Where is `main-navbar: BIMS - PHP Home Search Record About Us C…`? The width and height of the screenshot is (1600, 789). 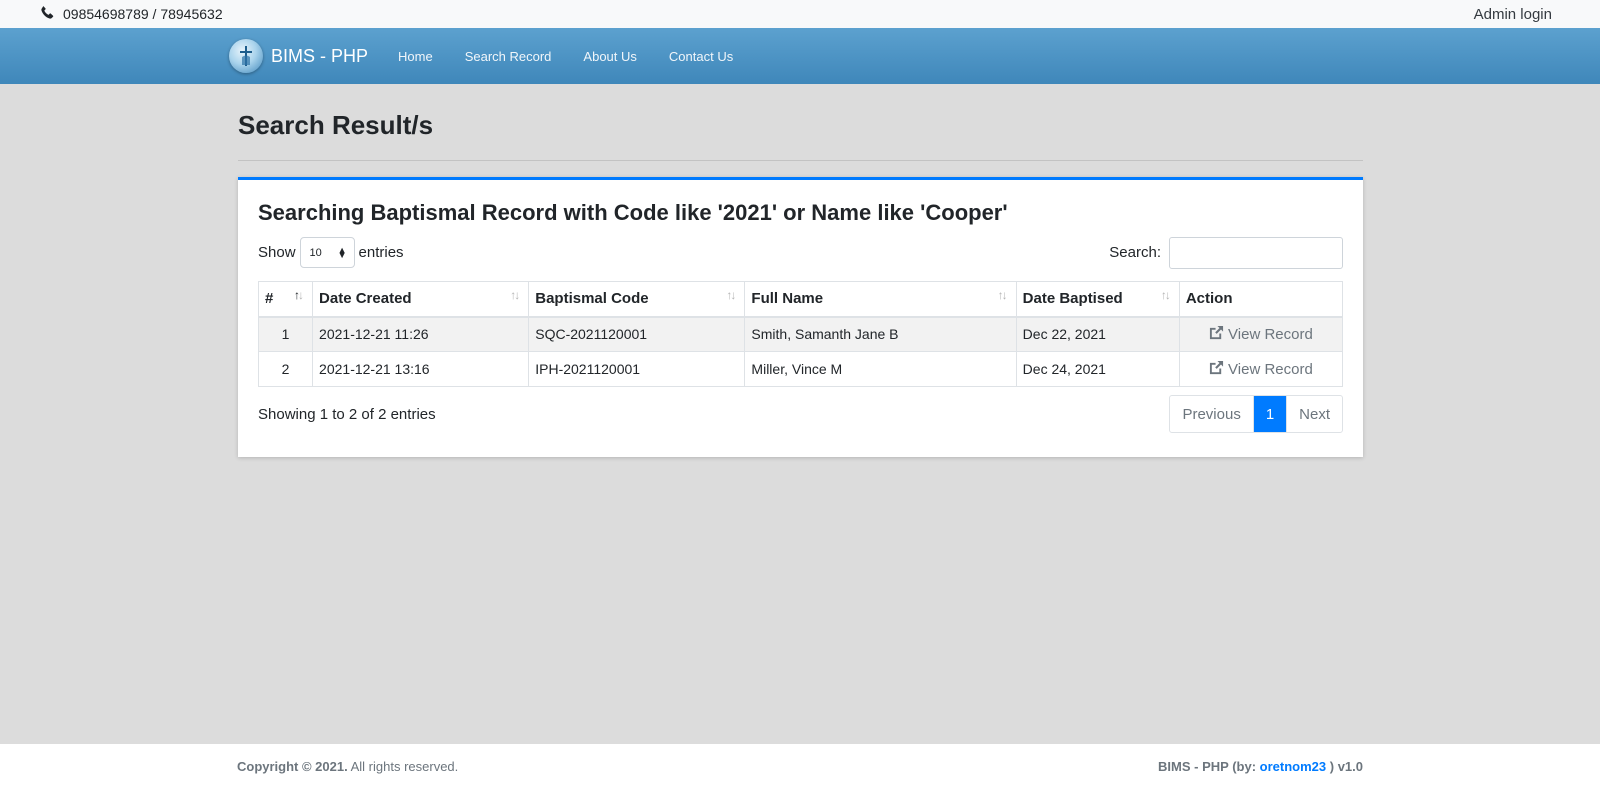 main-navbar: BIMS - PHP Home Search Record About Us C… is located at coordinates (800, 56).